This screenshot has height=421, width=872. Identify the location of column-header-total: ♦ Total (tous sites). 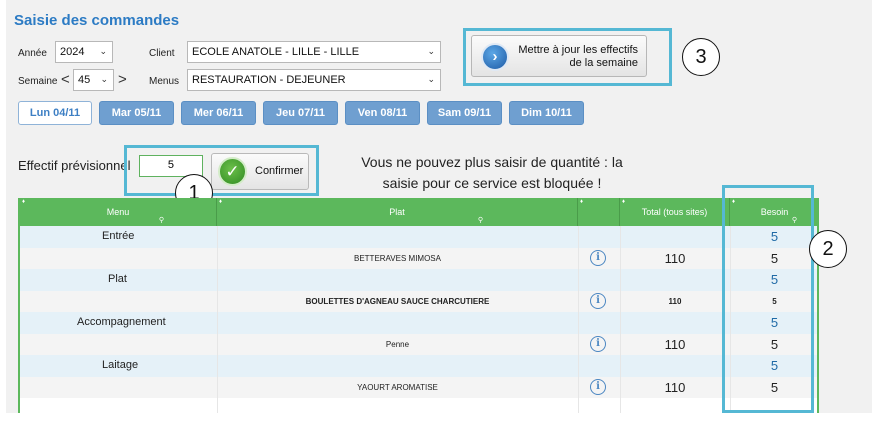
(675, 212).